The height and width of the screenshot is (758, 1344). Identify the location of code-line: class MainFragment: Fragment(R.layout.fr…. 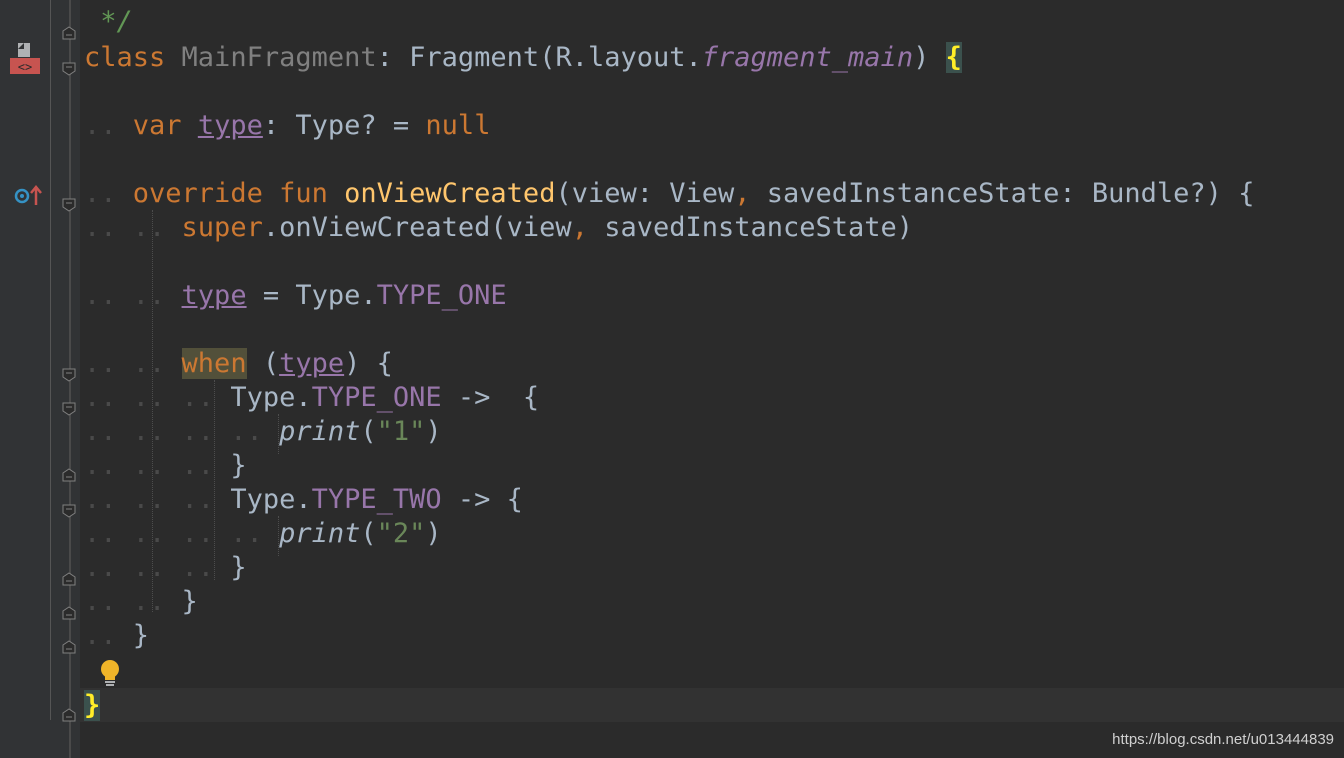
(523, 58).